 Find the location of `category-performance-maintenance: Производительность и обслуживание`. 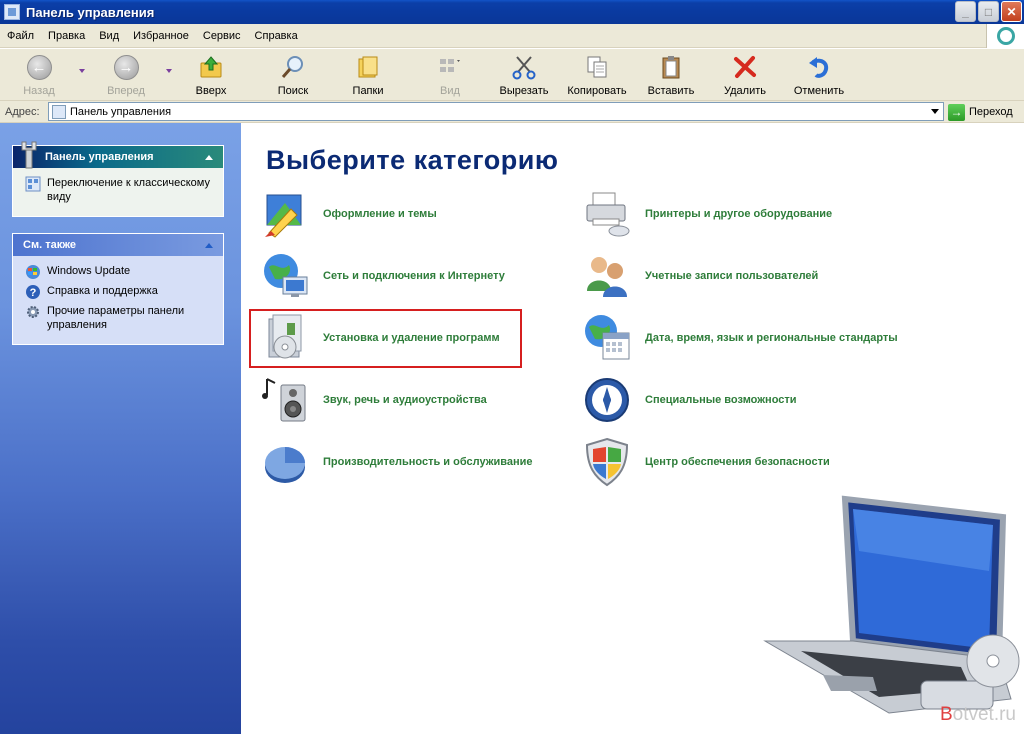

category-performance-maintenance: Производительность и обслуживание is located at coordinates (397, 462).